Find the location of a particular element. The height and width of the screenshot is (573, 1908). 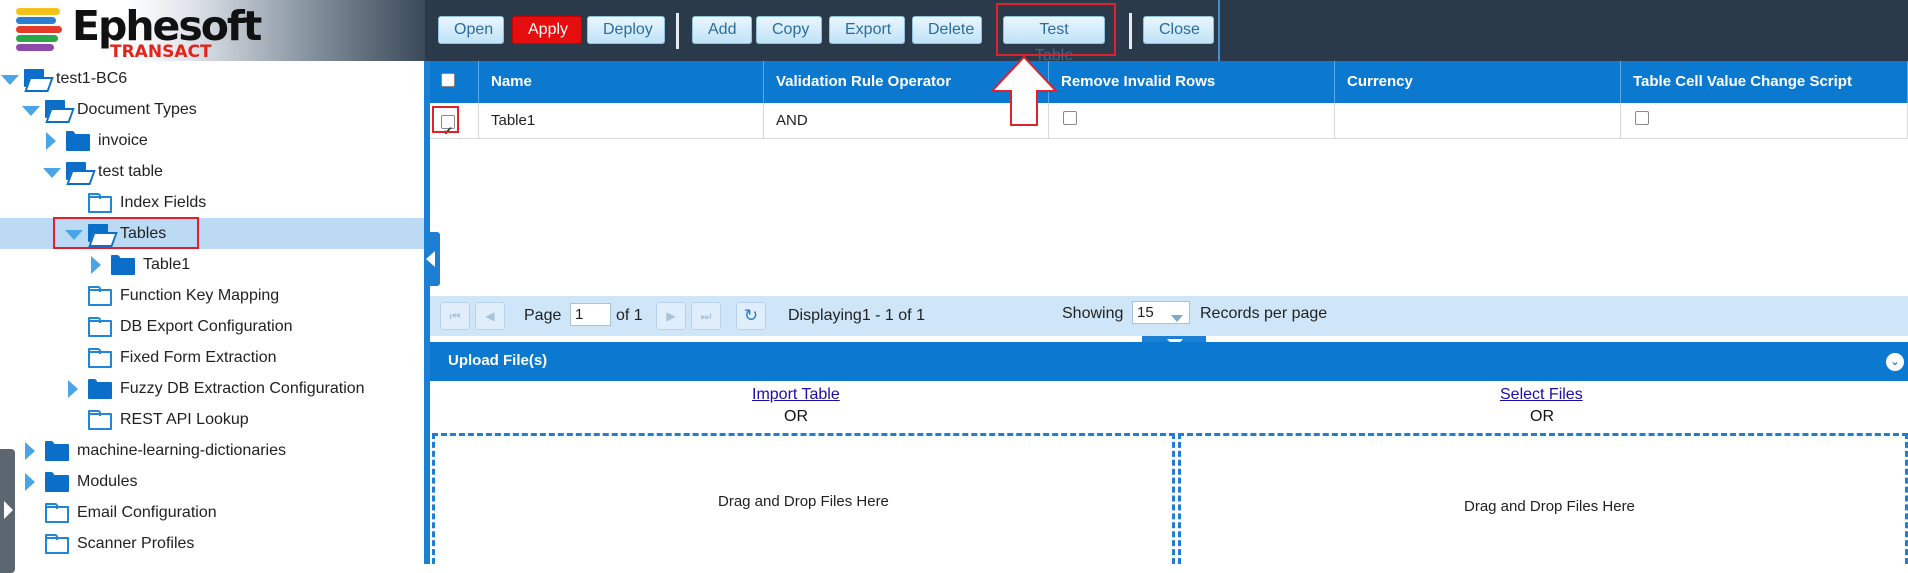

select-all-checkbox is located at coordinates (448, 80).